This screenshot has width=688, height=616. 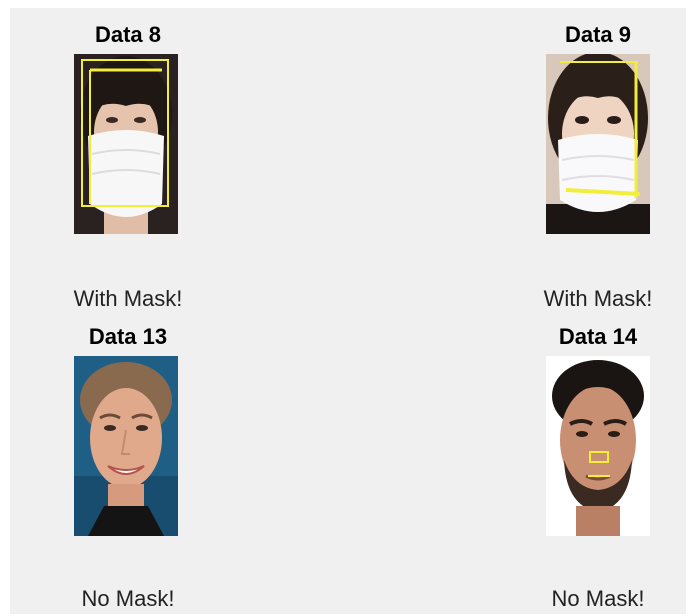 I want to click on result-label-data-13: No Mask!, so click(x=128, y=598).